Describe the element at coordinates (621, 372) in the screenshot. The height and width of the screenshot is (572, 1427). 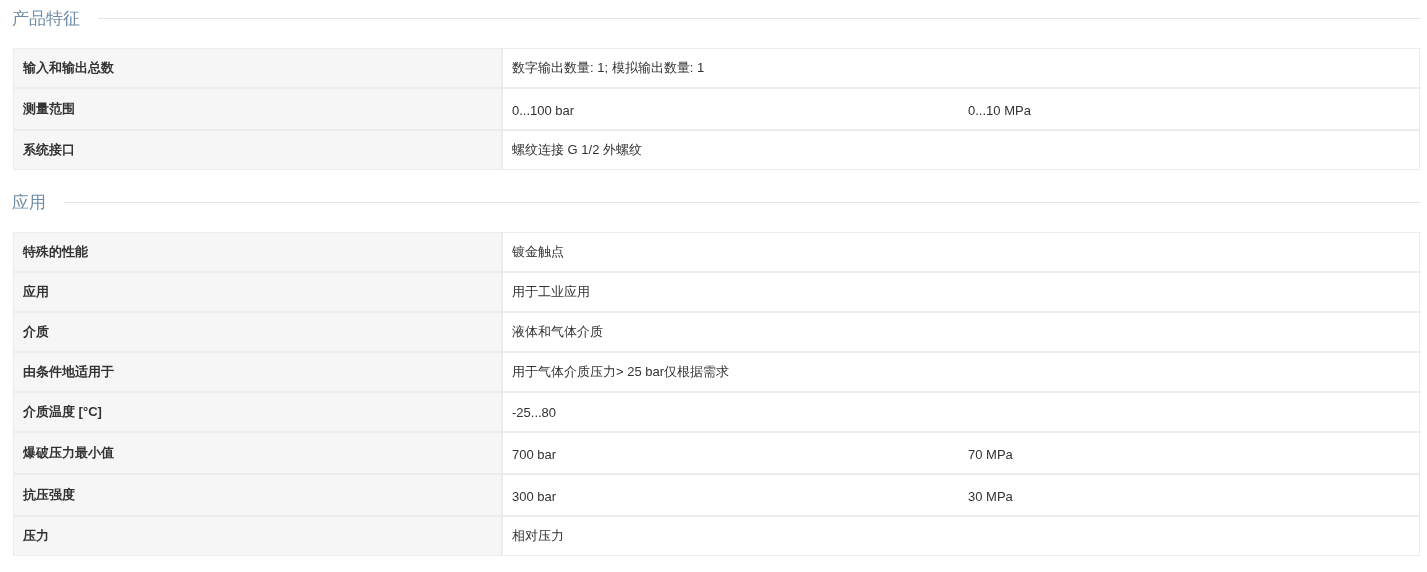
I see `table-cell-text: 用于气体介质压力> 25 bar仅根据需求` at that location.